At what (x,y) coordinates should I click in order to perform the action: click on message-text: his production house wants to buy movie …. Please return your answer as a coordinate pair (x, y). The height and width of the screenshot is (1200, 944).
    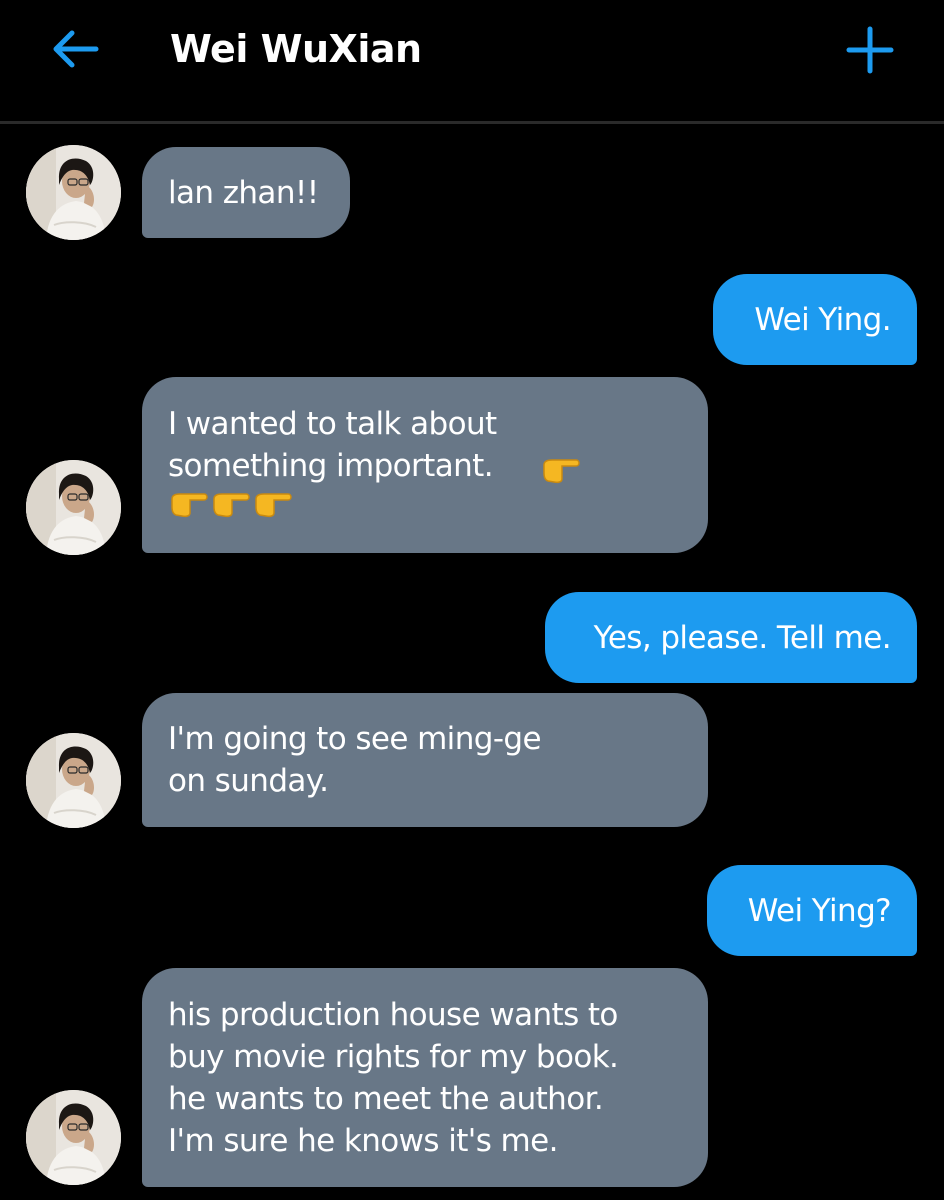
    Looking at the image, I should click on (393, 1077).